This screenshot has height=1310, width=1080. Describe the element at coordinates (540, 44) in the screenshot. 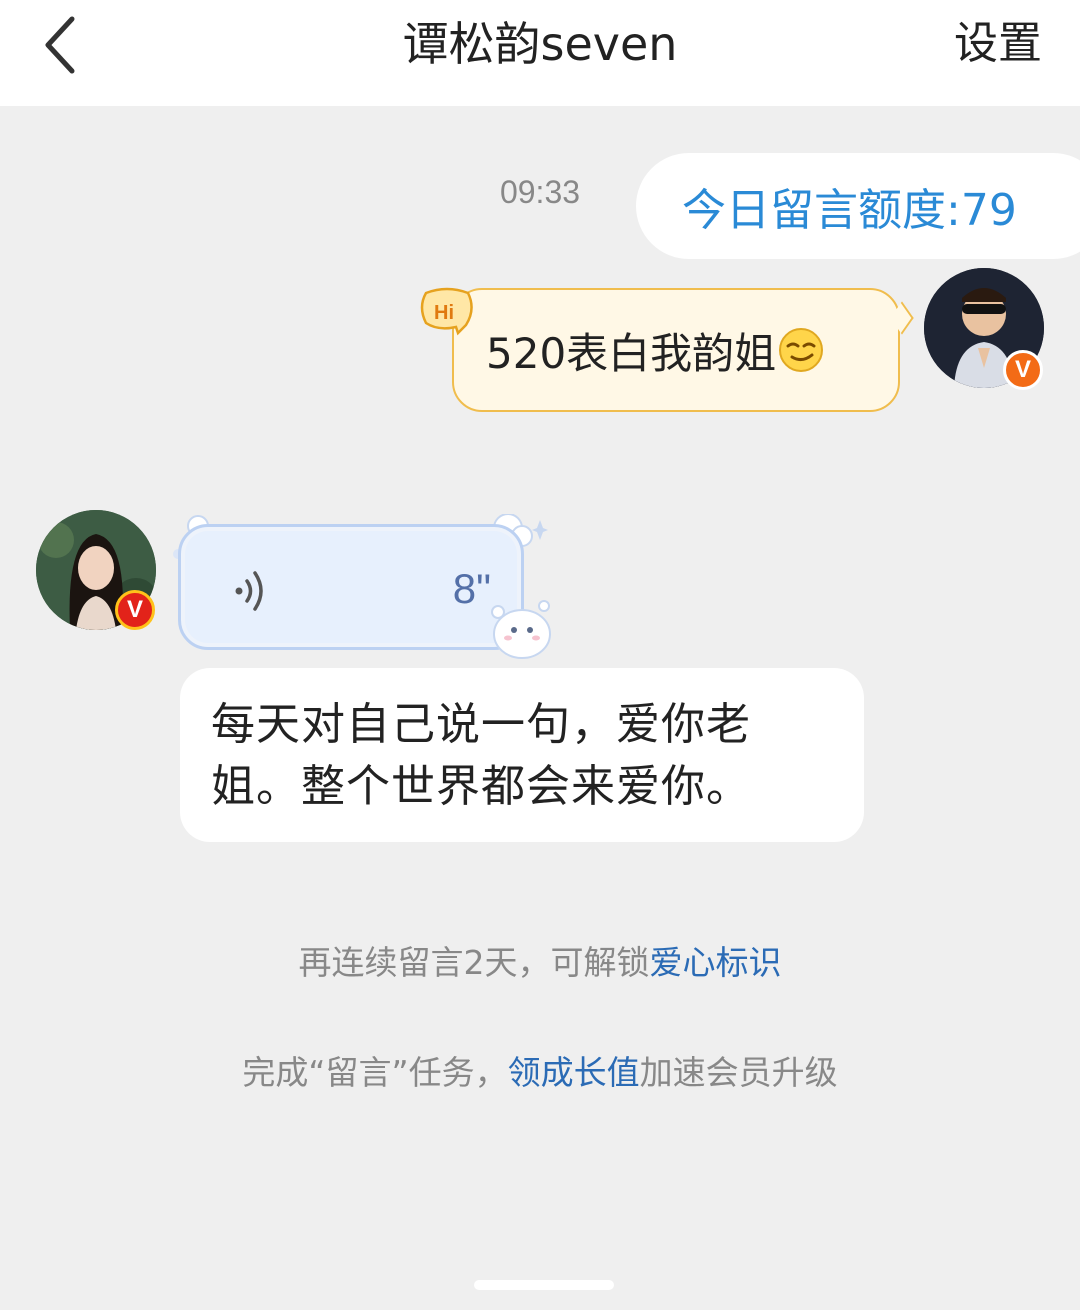

I see `chat-title: 谭松韵seven` at that location.